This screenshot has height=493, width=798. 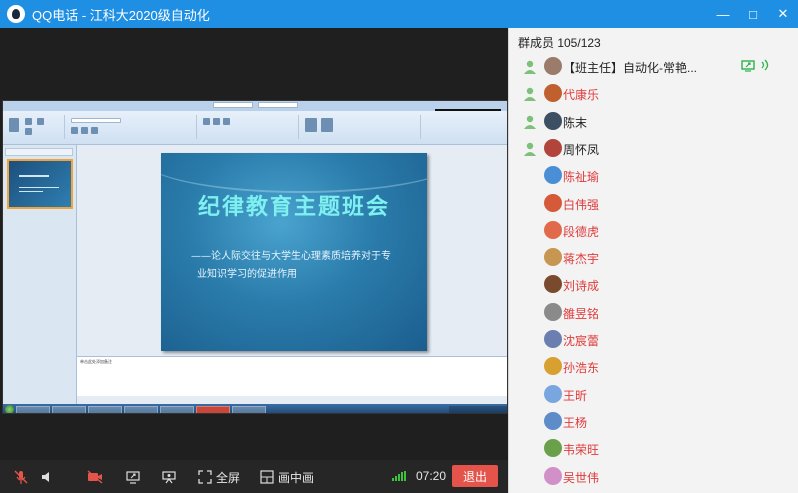 I want to click on windows-taskbar, so click(x=255, y=408).